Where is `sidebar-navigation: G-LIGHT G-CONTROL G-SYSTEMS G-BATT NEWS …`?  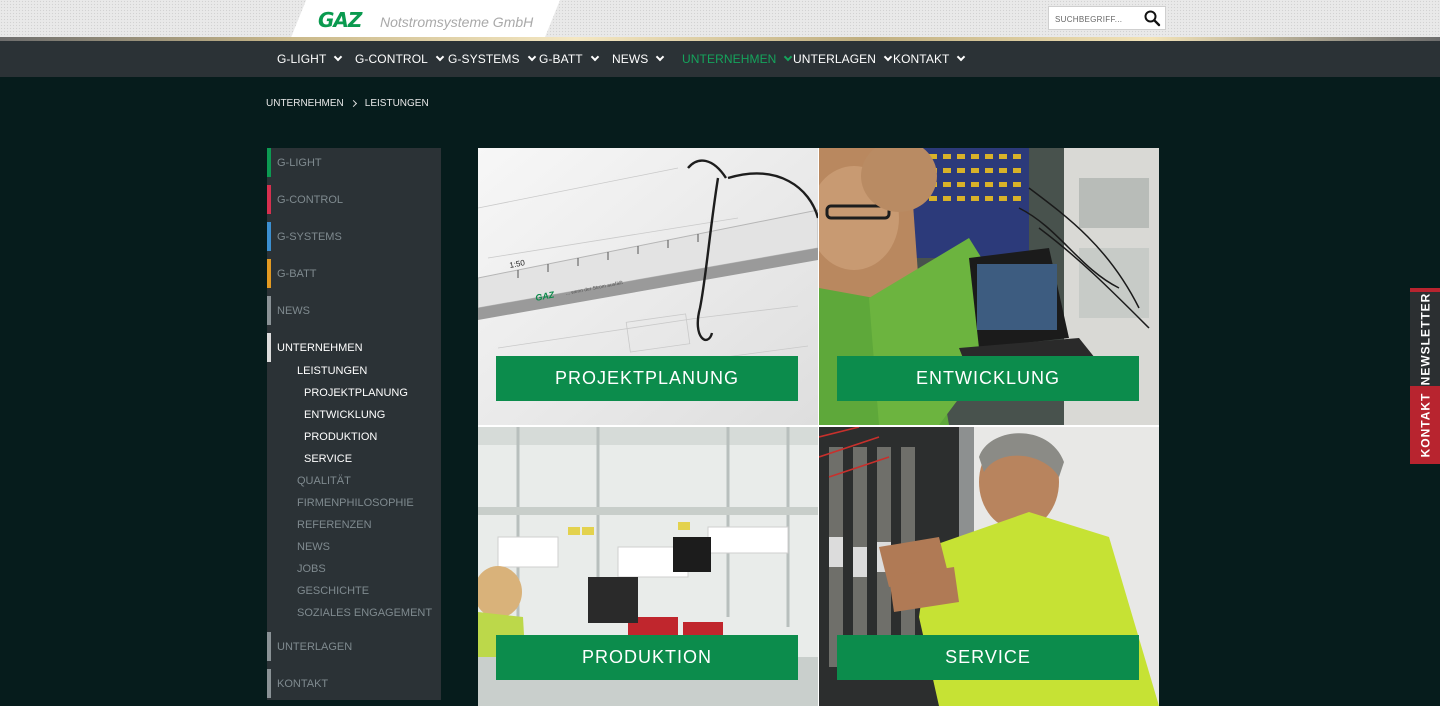
sidebar-navigation: G-LIGHT G-CONTROL G-SYSTEMS G-BATT NEWS … is located at coordinates (354, 424).